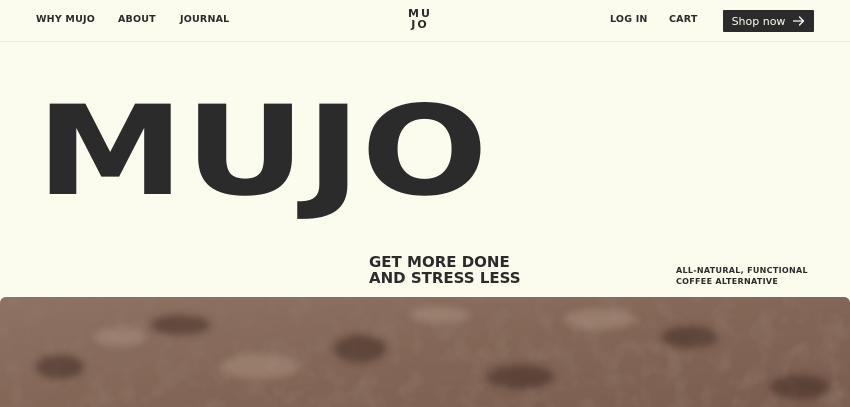 The image size is (850, 407). What do you see at coordinates (727, 281) in the screenshot?
I see `subtag-line-2: COFFEE ALTERNATIVE` at bounding box center [727, 281].